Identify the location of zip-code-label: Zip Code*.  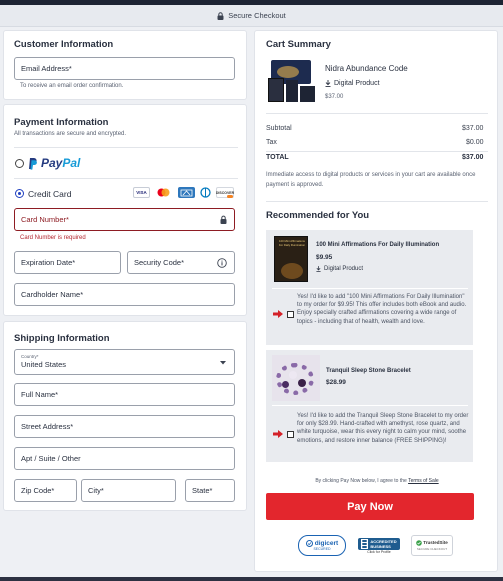
(38, 490).